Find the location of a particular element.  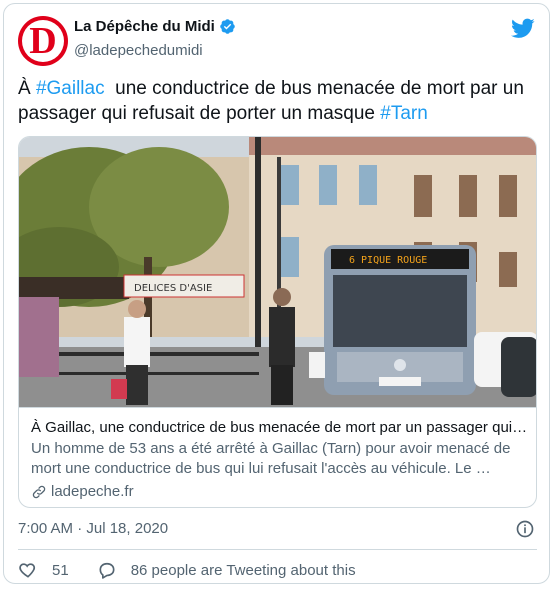

heart-icon is located at coordinates (27, 570).